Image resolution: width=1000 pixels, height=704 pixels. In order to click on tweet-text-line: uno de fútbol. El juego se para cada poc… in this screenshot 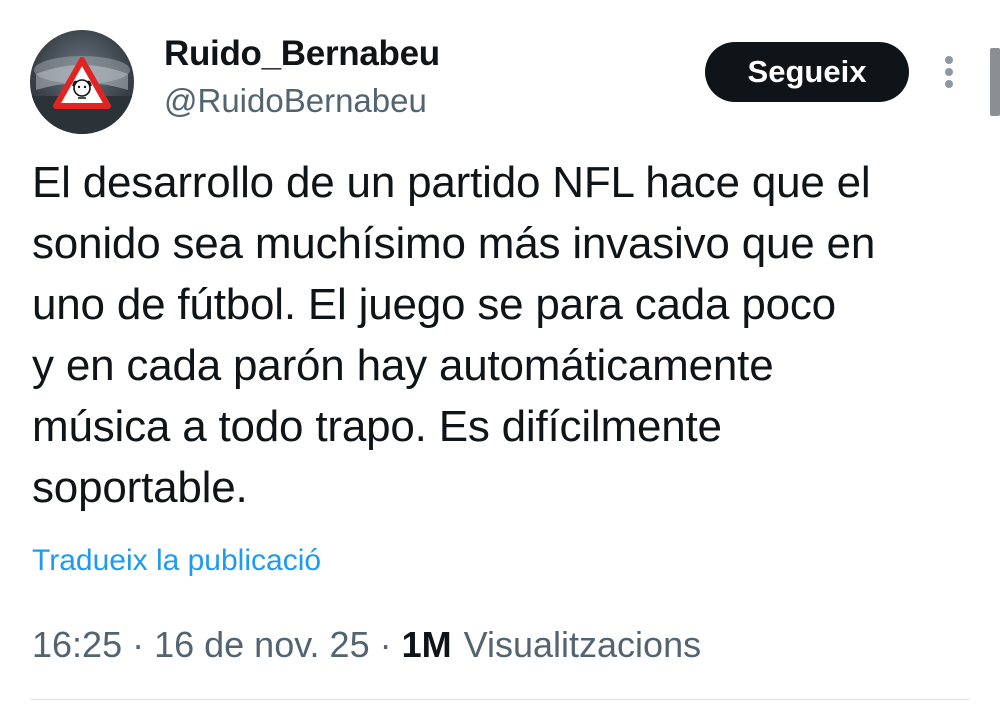, I will do `click(434, 304)`.